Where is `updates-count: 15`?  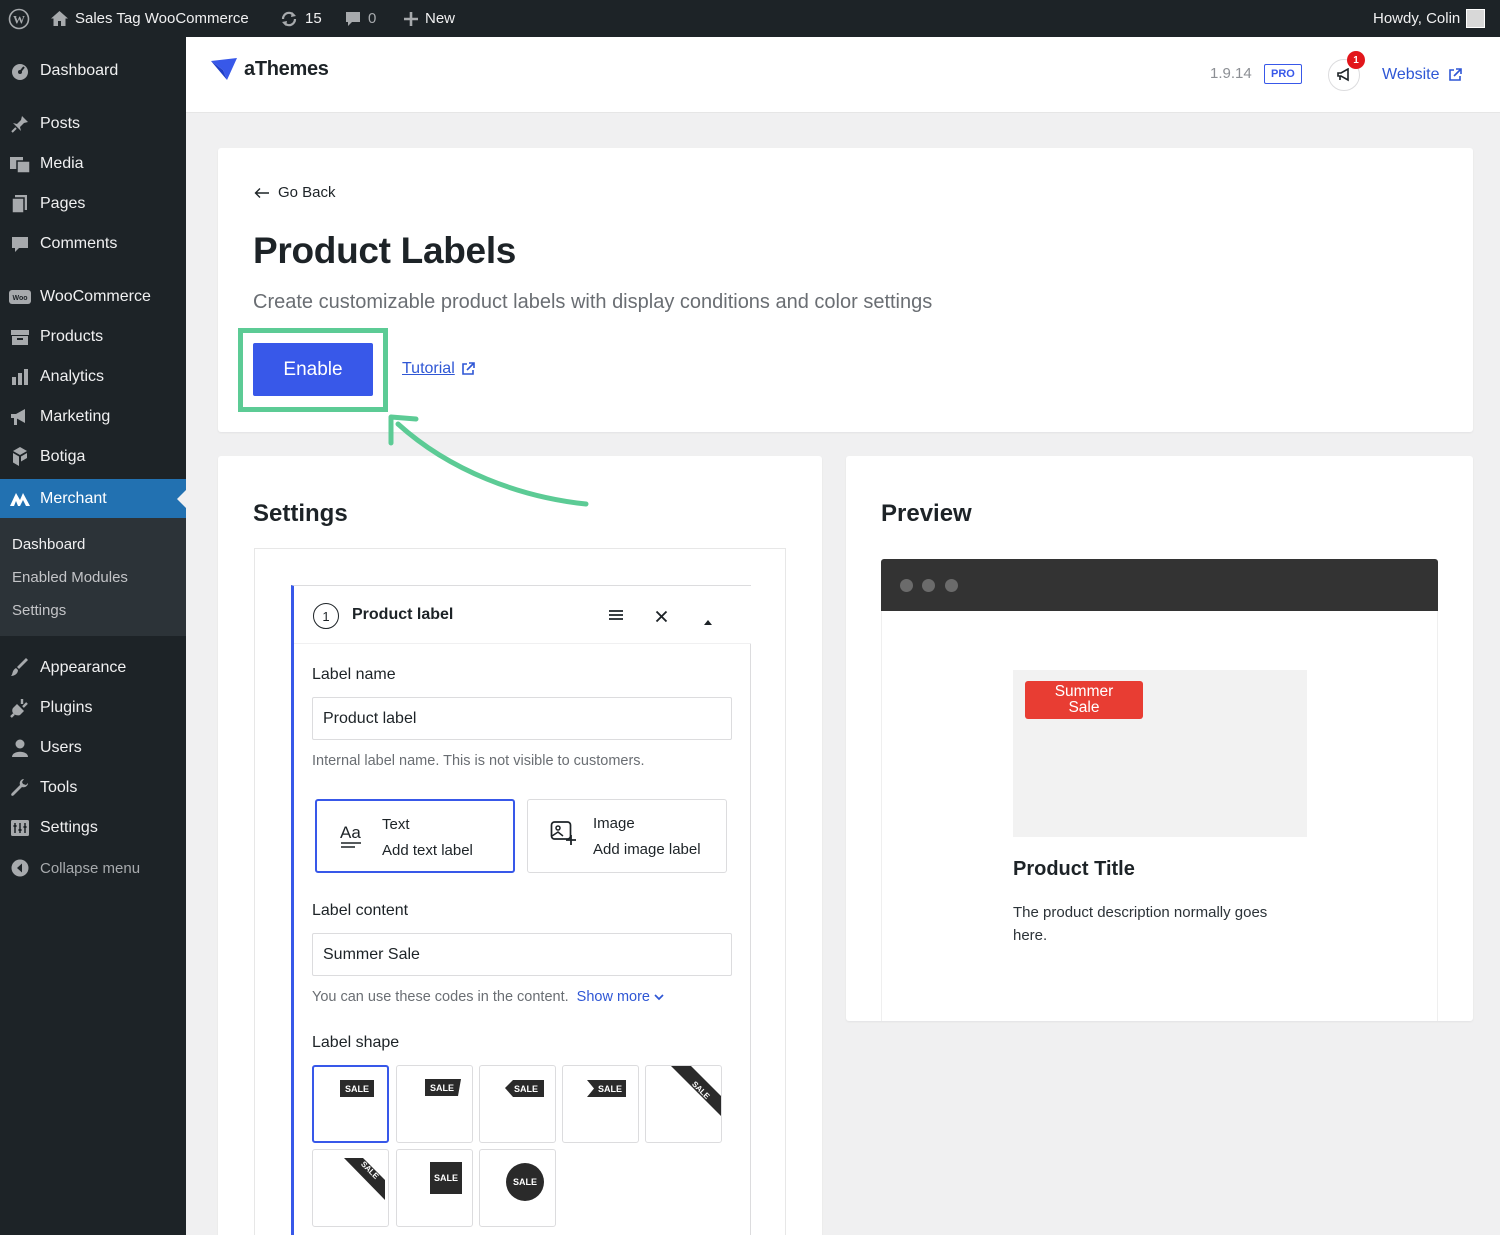 updates-count: 15 is located at coordinates (313, 18).